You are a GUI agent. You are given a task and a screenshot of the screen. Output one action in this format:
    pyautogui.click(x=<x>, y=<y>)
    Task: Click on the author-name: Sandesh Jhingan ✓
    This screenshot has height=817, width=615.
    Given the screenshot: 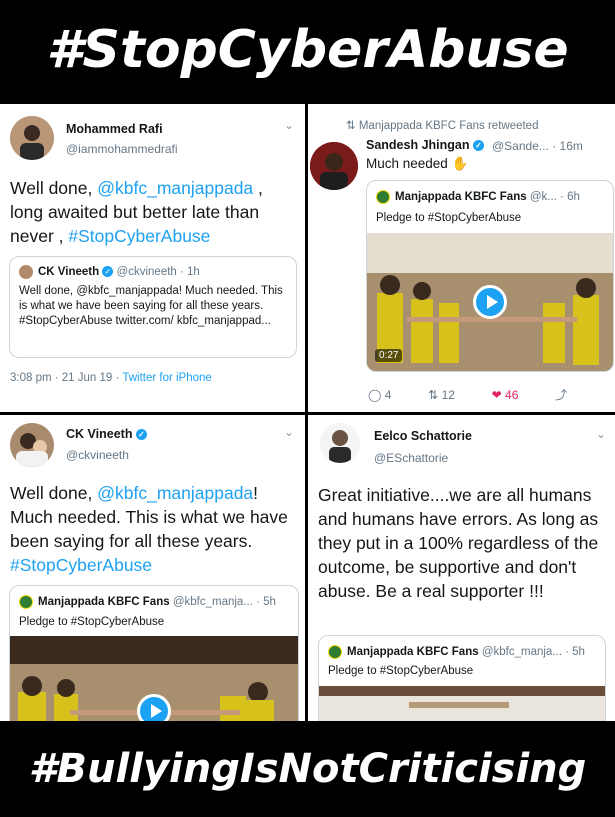 What is the action you would take?
    pyautogui.click(x=425, y=145)
    